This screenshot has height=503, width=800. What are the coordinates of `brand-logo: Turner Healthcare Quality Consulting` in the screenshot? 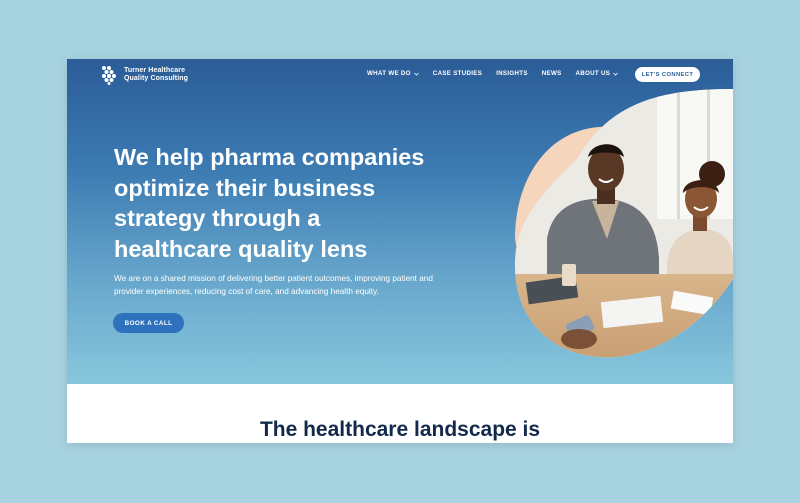 It's located at (144, 75).